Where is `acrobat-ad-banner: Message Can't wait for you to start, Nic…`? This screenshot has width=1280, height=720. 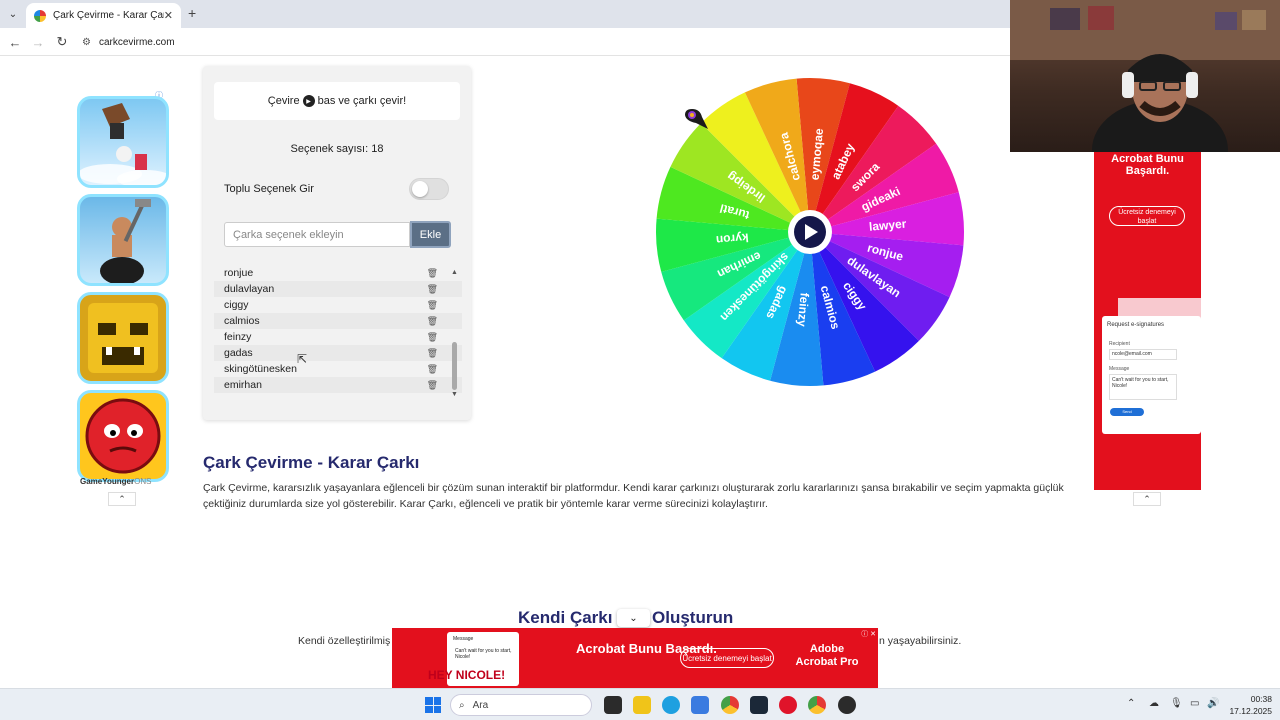
acrobat-ad-banner: Message Can't wait for you to start, Nic… is located at coordinates (635, 658).